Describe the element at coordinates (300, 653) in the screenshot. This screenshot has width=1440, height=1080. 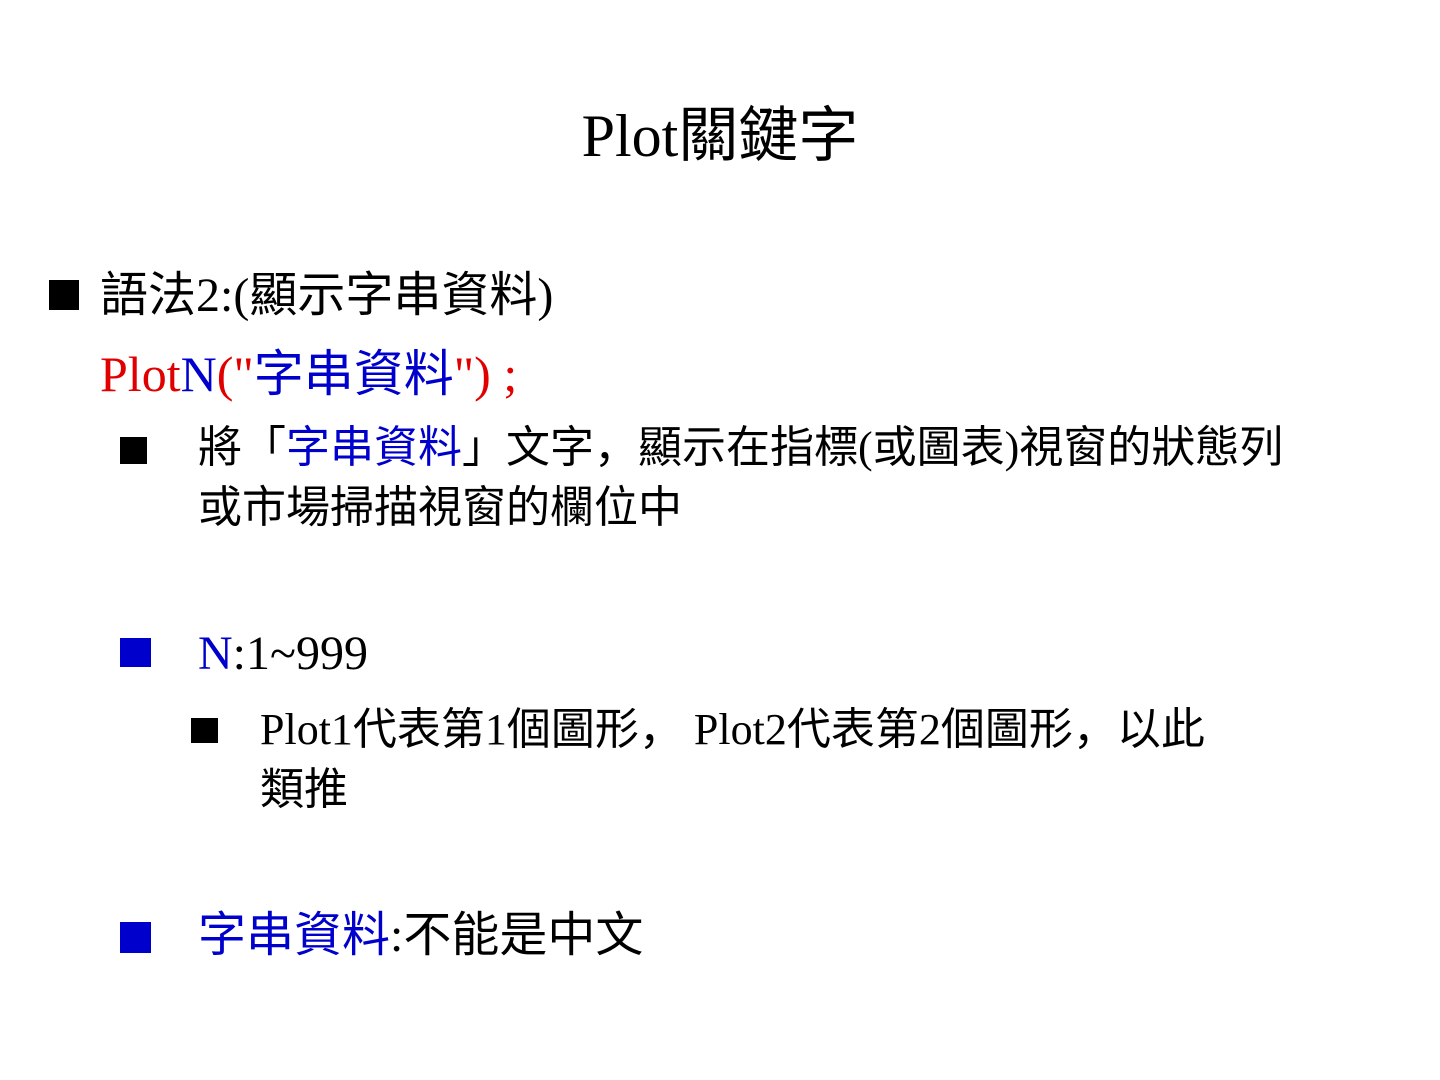
I see `n-range: :1~999` at that location.